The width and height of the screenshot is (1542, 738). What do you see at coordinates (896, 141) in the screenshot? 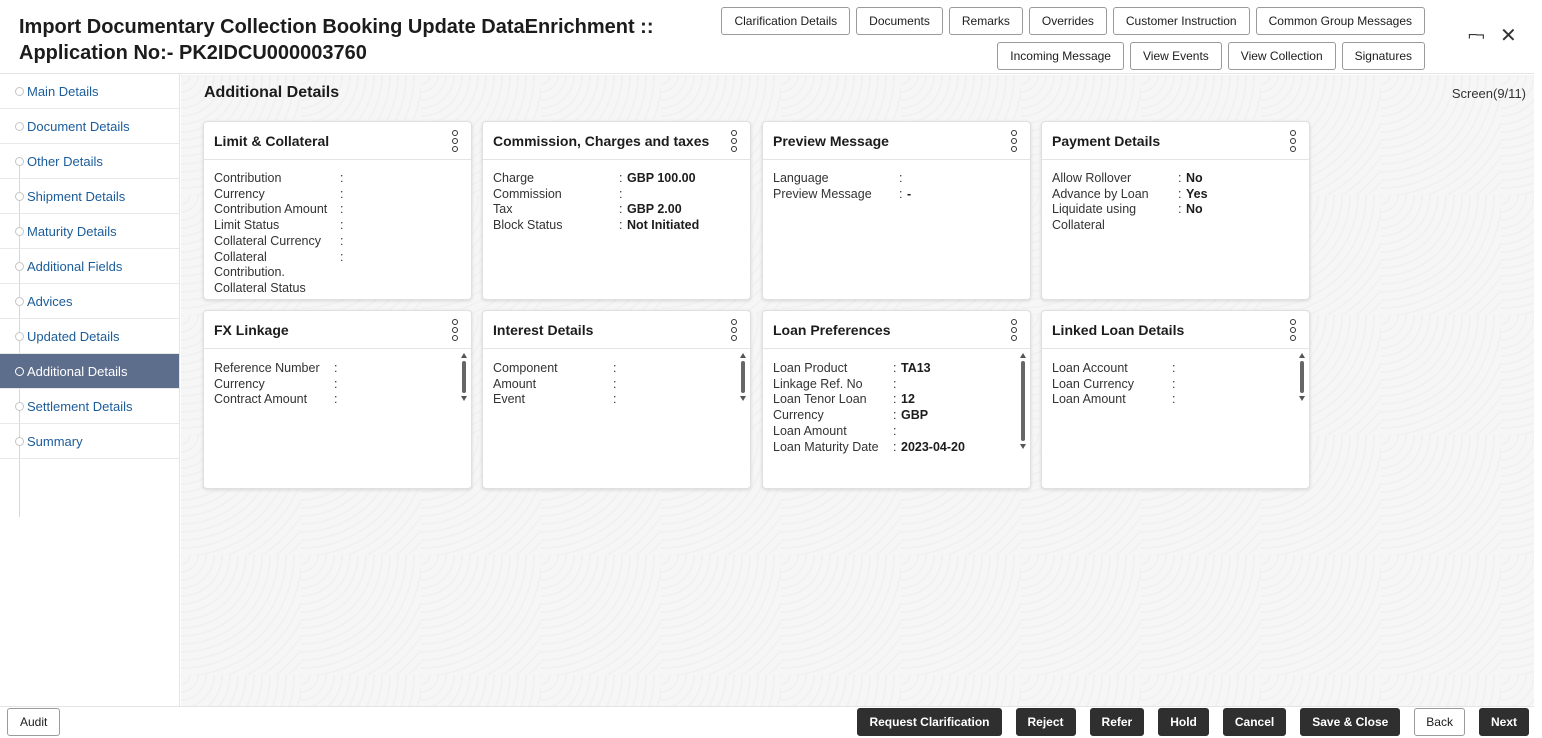
I see `card-header: Preview Message` at bounding box center [896, 141].